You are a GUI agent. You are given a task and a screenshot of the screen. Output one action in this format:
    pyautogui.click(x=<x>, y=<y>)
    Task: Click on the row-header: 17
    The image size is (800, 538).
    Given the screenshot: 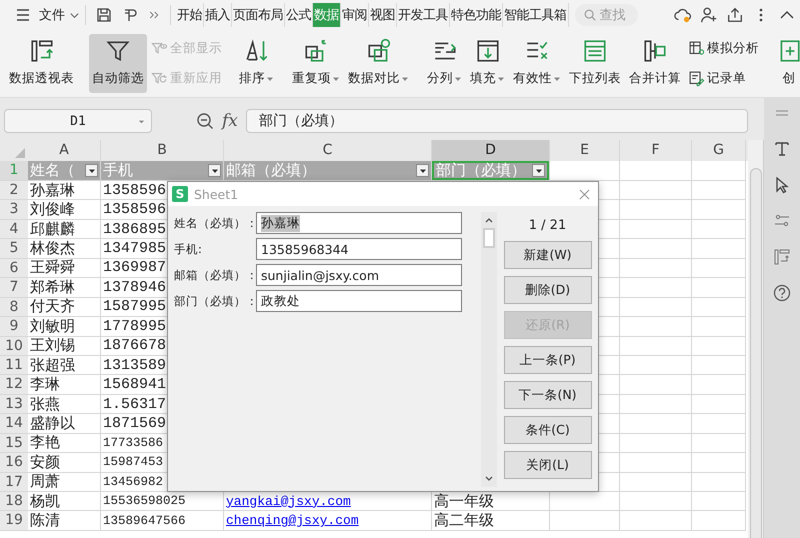 What is the action you would take?
    pyautogui.click(x=14, y=482)
    